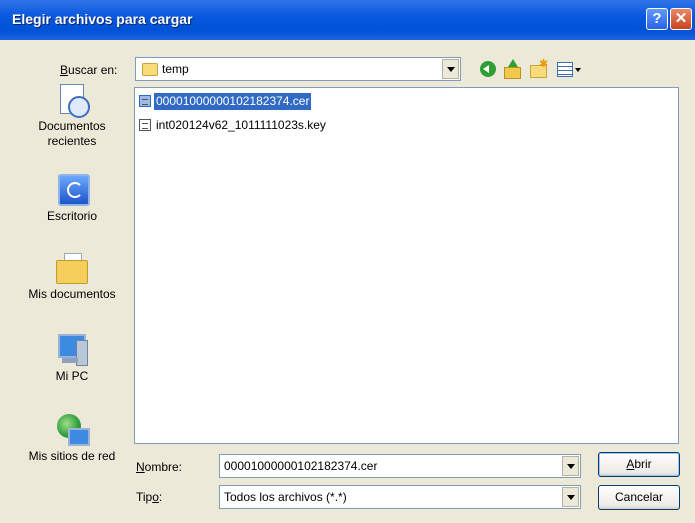 The height and width of the screenshot is (523, 695). What do you see at coordinates (544, 64) in the screenshot?
I see `new-folder-icon-spark: ✱` at bounding box center [544, 64].